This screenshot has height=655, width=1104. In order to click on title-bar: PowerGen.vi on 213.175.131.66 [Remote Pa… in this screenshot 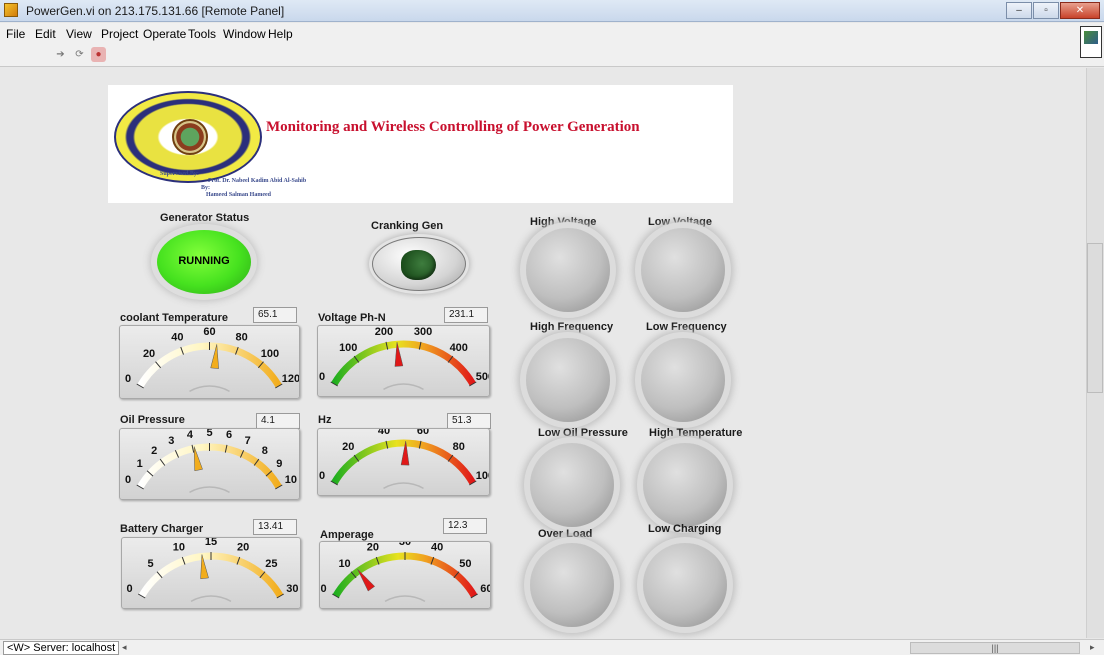, I will do `click(552, 11)`.